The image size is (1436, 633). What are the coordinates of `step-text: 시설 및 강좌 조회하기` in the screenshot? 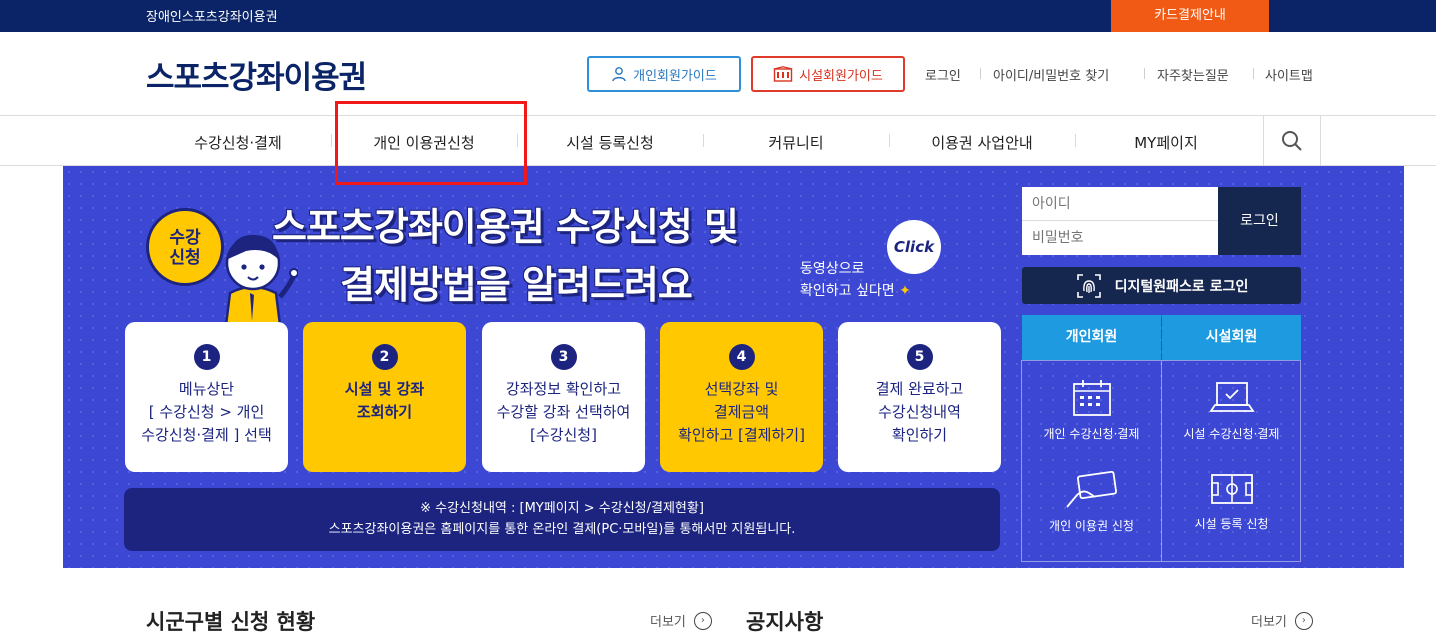 It's located at (384, 400).